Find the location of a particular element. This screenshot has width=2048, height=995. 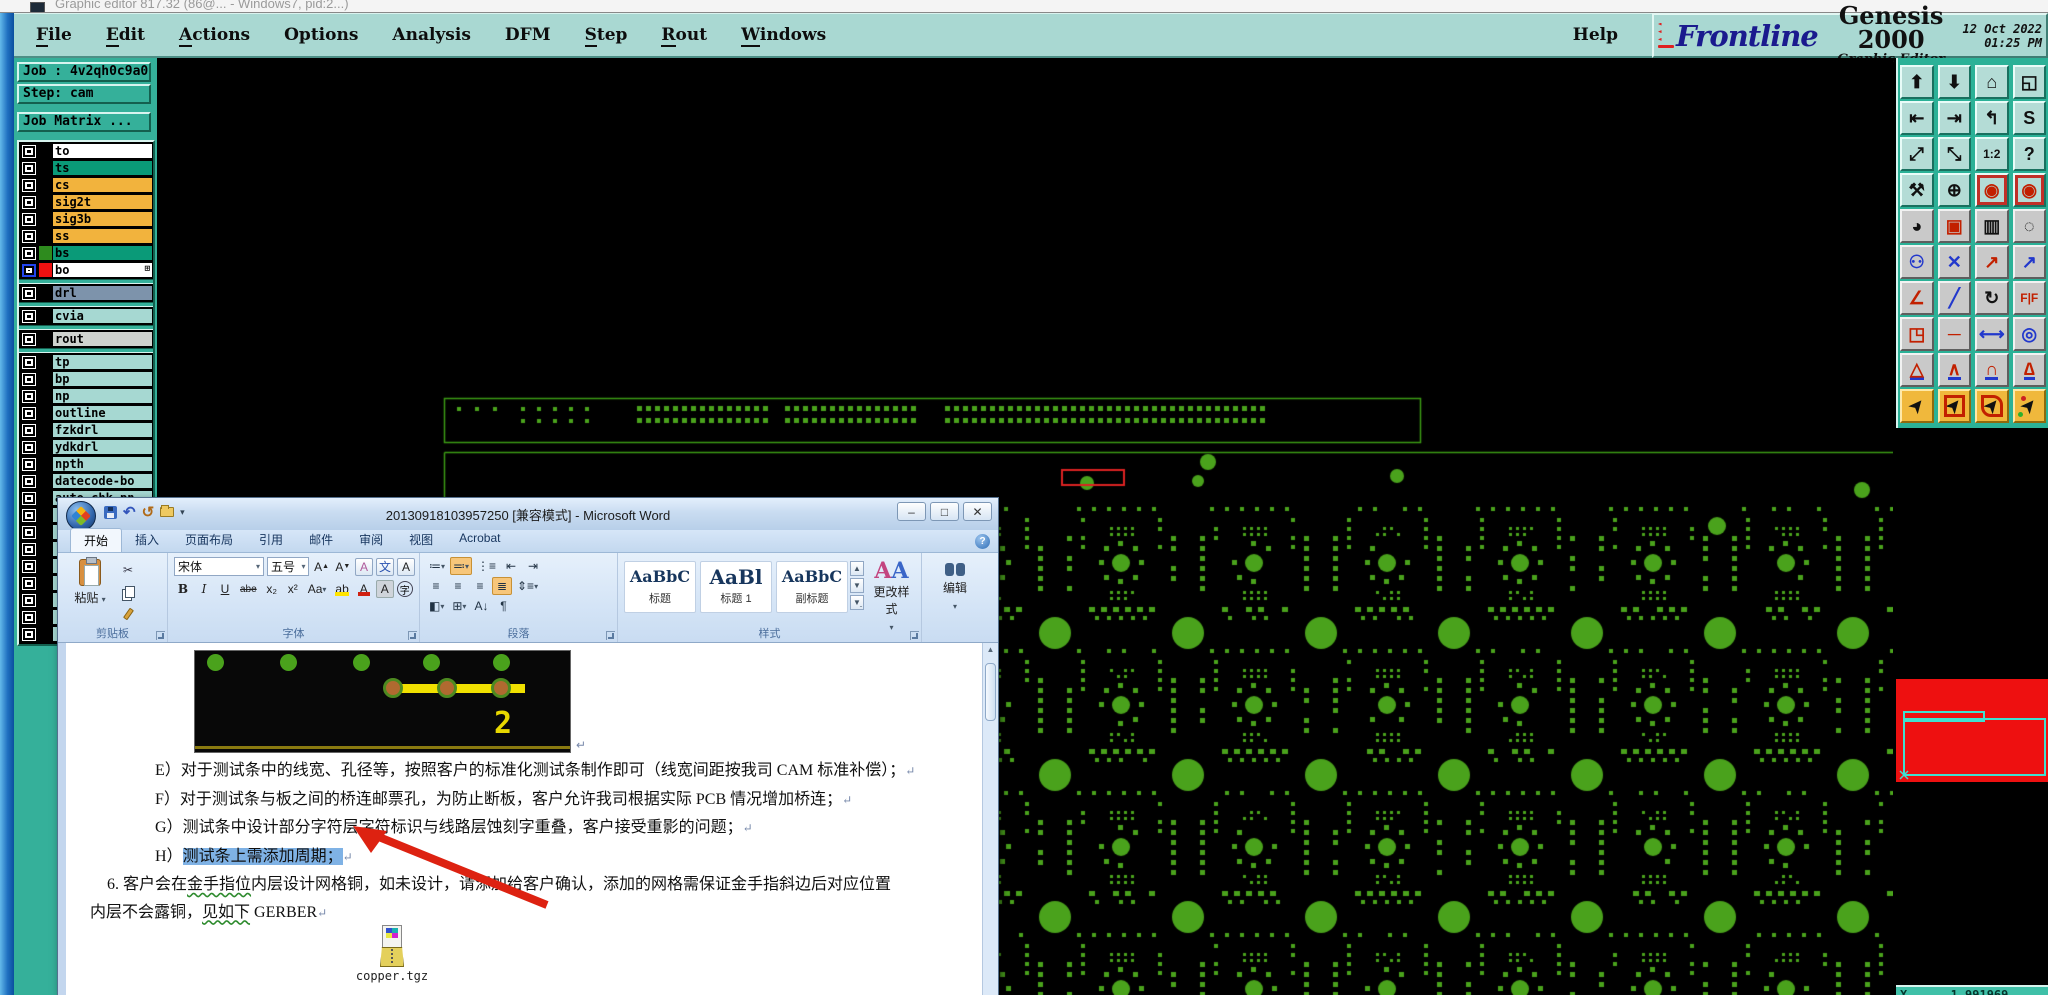

peak-b-button: ∧ is located at coordinates (1954, 370).